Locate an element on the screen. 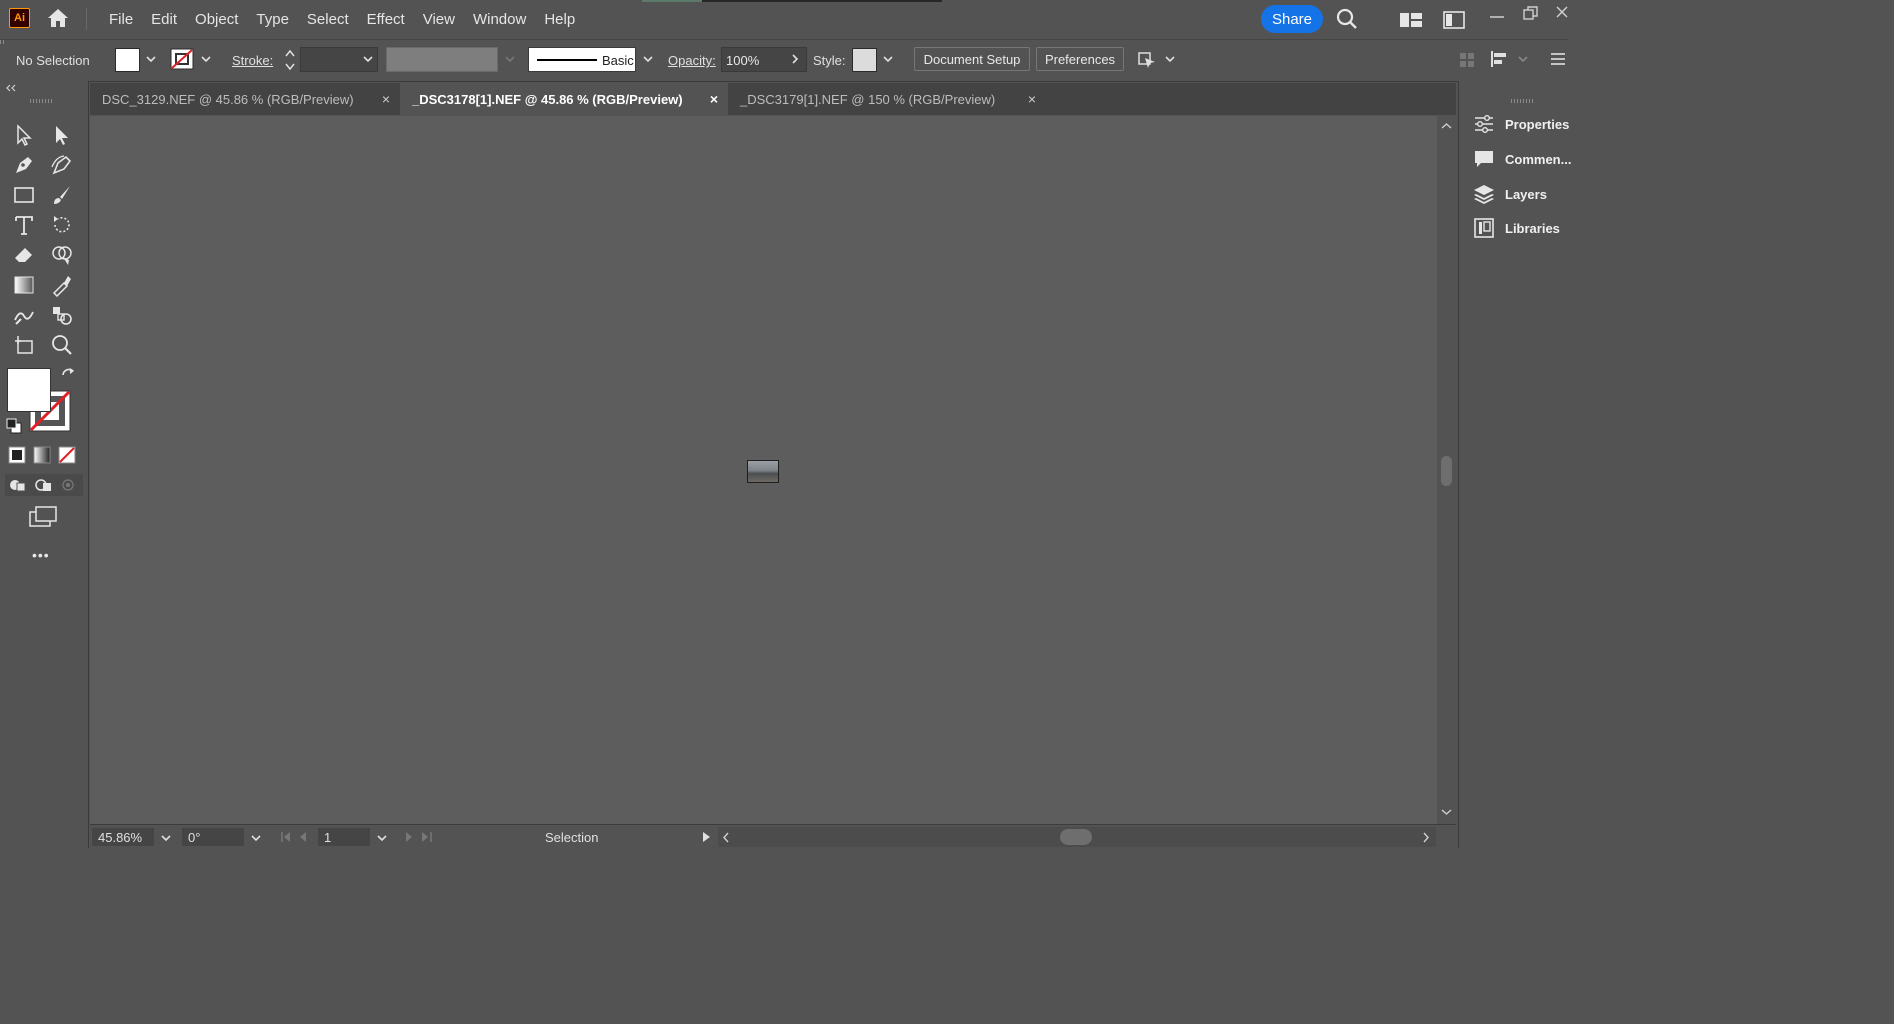 Image resolution: width=1894 pixels, height=1024 pixels. scroll-up-icon is located at coordinates (1446, 126).